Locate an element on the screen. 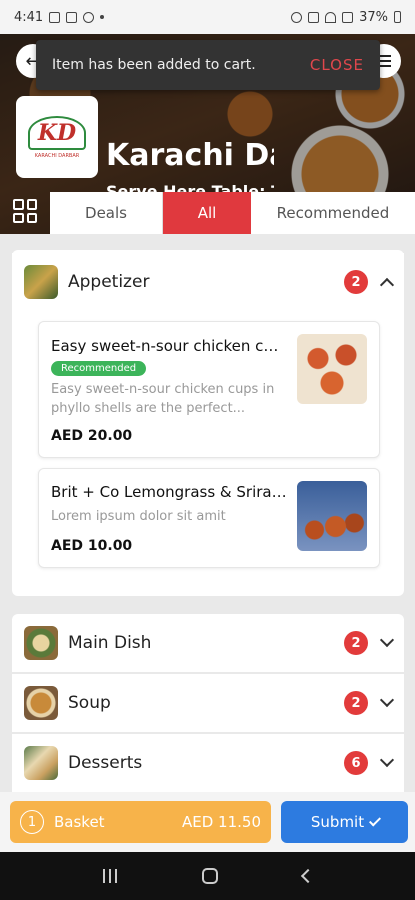 Image resolution: width=415 pixels, height=900 pixels. status-bar: 4:41 37% is located at coordinates (207, 17).